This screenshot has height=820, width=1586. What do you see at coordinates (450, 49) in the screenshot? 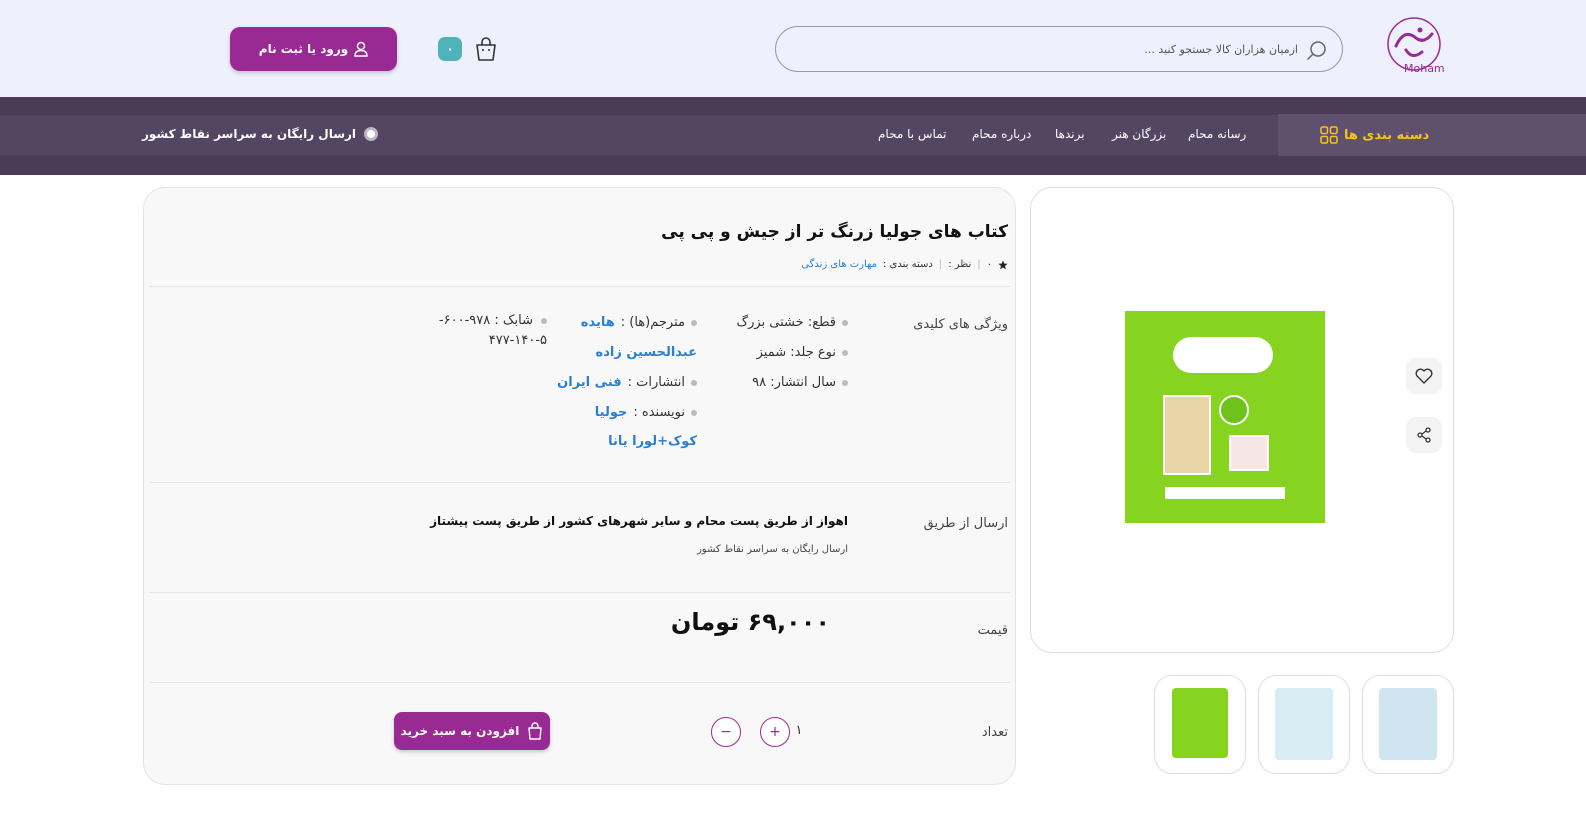
I see `cart-count-badge: ۰` at bounding box center [450, 49].